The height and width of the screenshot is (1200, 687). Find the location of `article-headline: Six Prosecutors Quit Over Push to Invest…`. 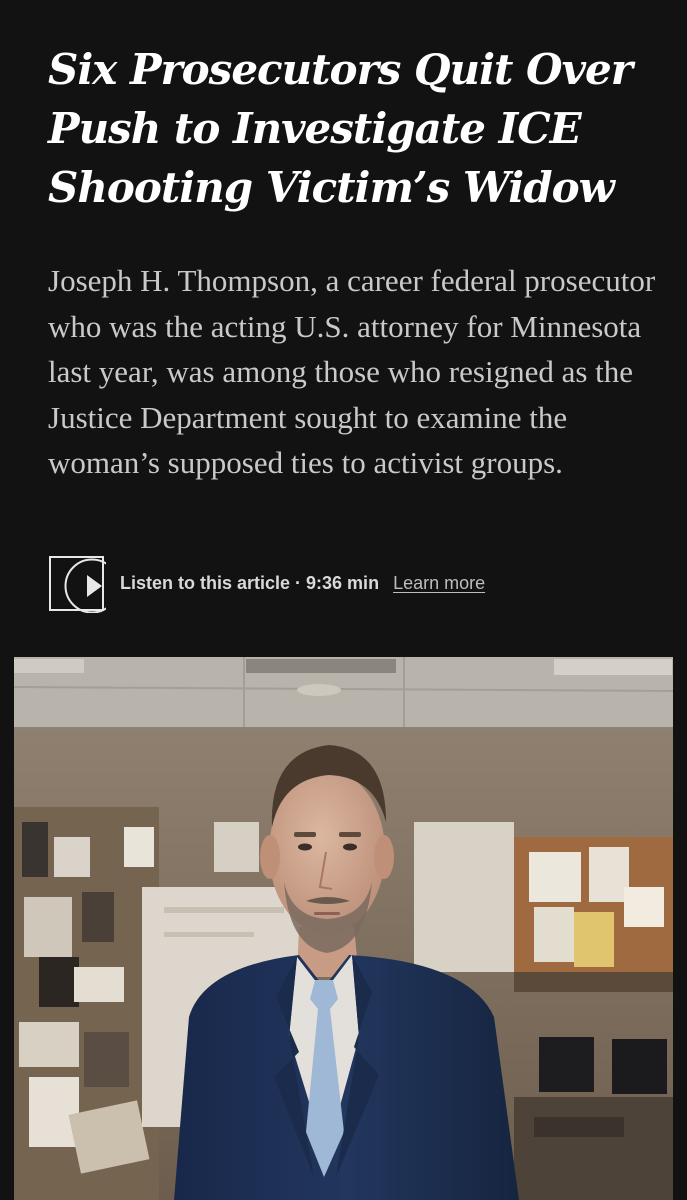

article-headline: Six Prosecutors Quit Over Push to Invest… is located at coordinates (340, 128).